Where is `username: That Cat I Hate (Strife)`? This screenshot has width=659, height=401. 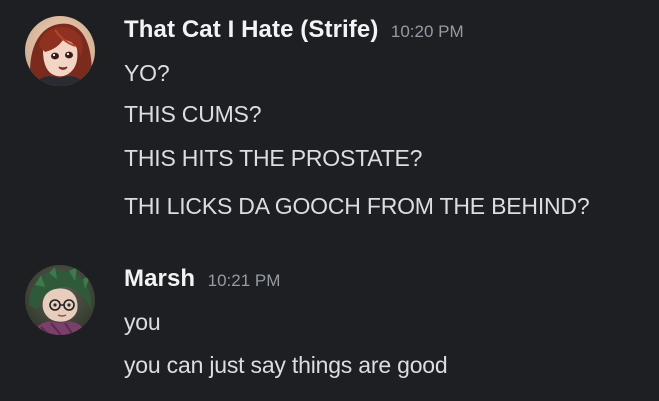 username: That Cat I Hate (Strife) is located at coordinates (251, 29).